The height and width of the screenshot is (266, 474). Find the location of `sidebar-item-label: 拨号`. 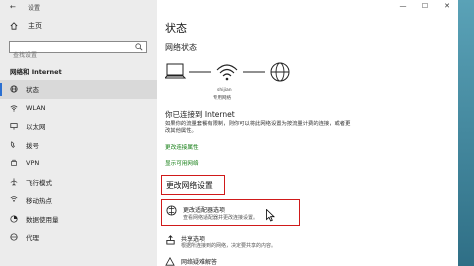

sidebar-item-label: 拨号 is located at coordinates (32, 145).